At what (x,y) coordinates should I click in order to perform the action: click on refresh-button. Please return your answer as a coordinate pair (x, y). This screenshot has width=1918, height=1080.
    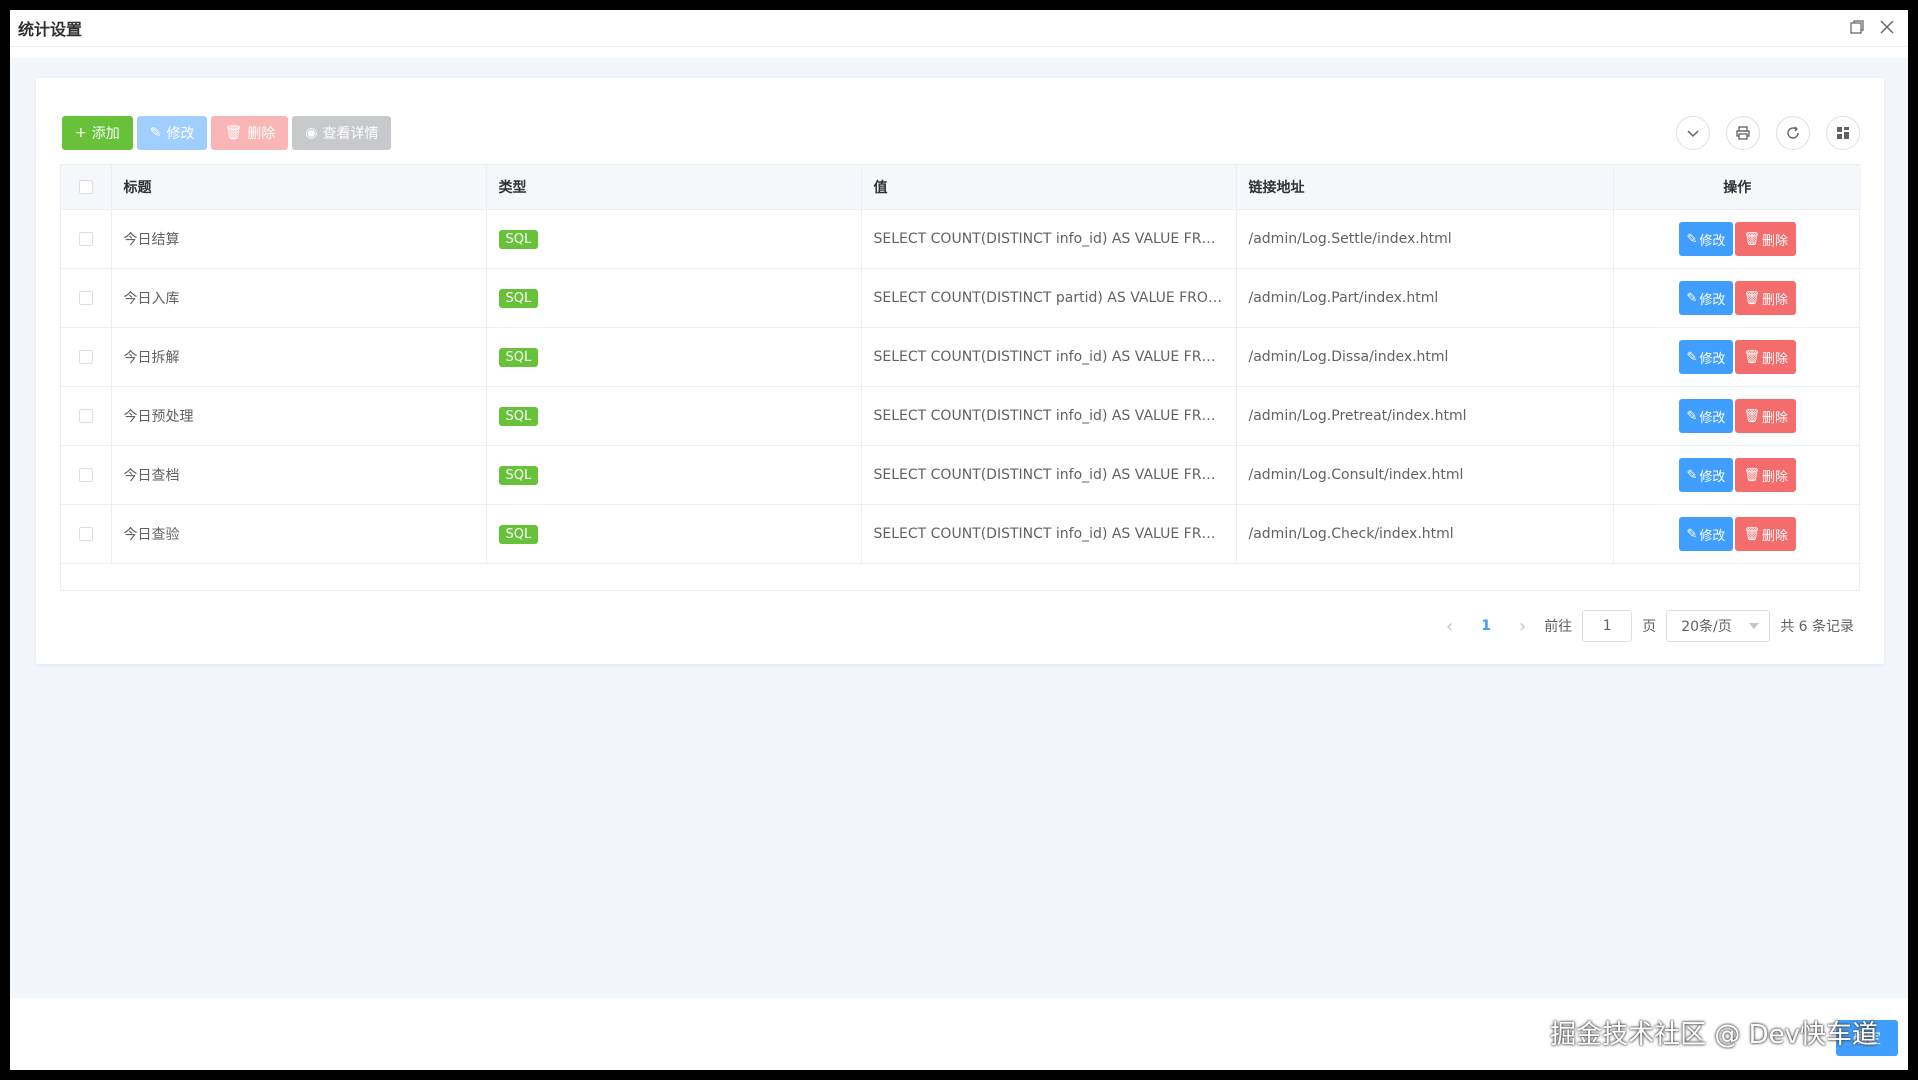
    Looking at the image, I should click on (1793, 133).